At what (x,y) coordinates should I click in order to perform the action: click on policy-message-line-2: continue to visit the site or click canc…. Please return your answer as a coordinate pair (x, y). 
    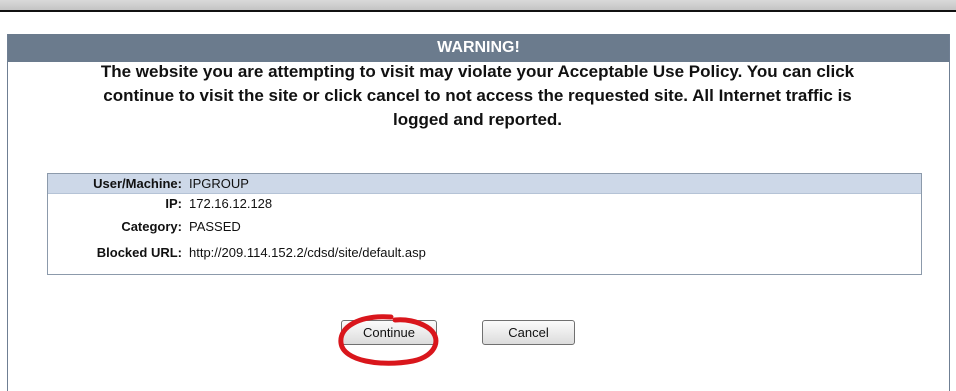
    Looking at the image, I should click on (477, 95).